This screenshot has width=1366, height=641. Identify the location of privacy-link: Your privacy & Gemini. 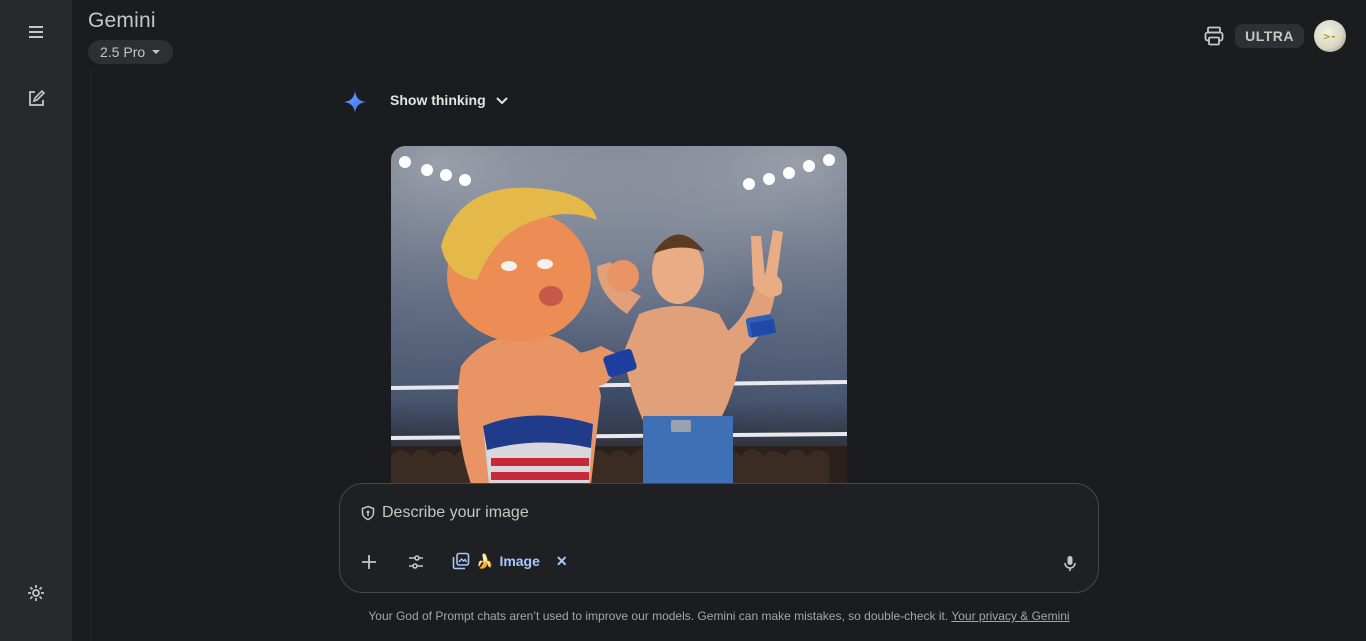
(1010, 616).